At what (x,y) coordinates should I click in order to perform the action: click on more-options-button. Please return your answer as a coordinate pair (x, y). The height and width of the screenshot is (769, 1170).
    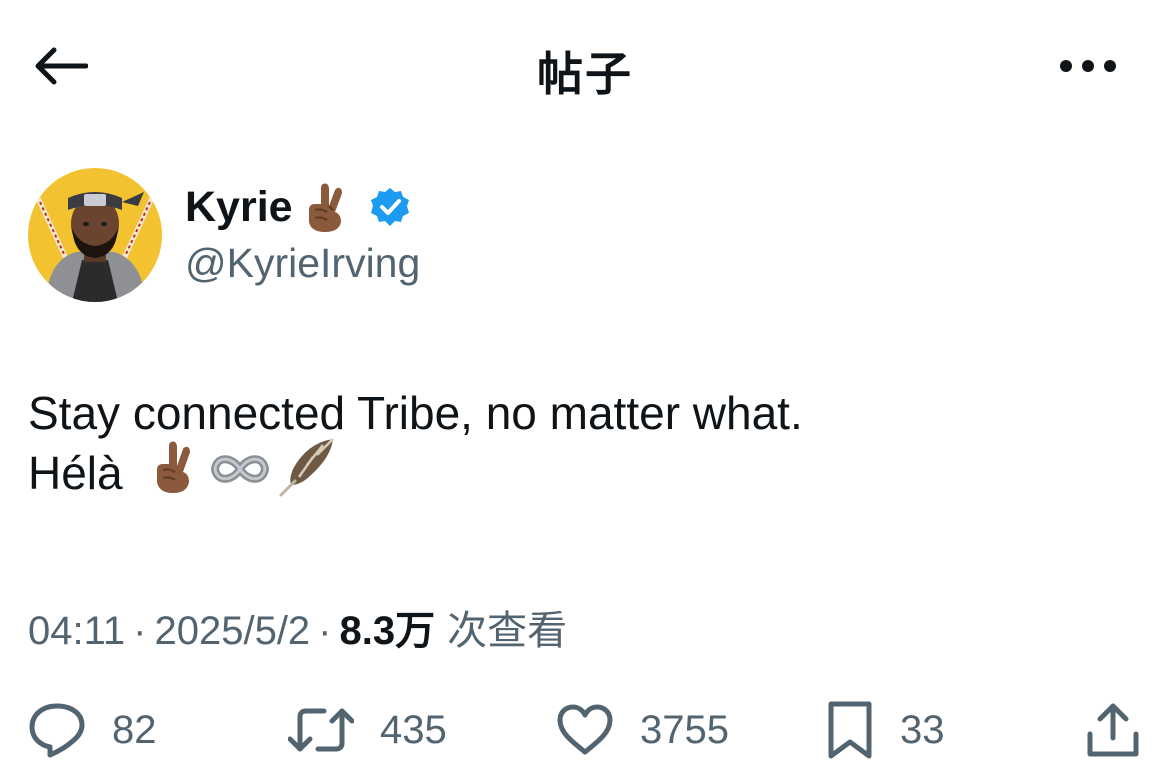
    Looking at the image, I should click on (1088, 66).